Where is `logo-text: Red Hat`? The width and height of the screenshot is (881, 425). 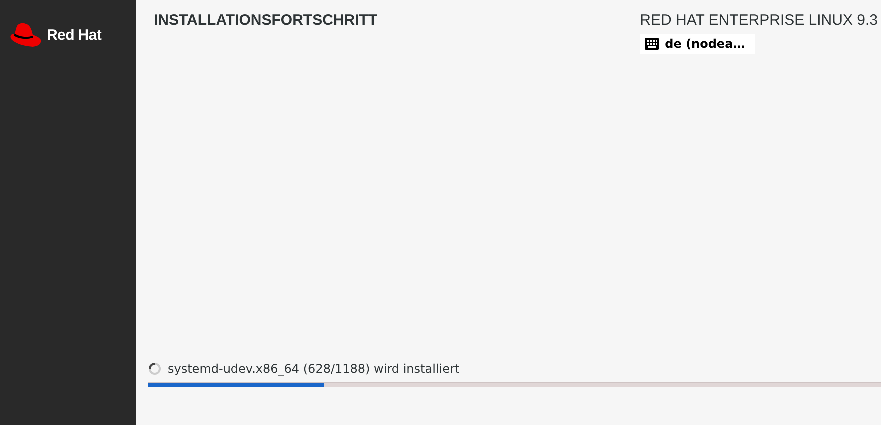
logo-text: Red Hat is located at coordinates (74, 35).